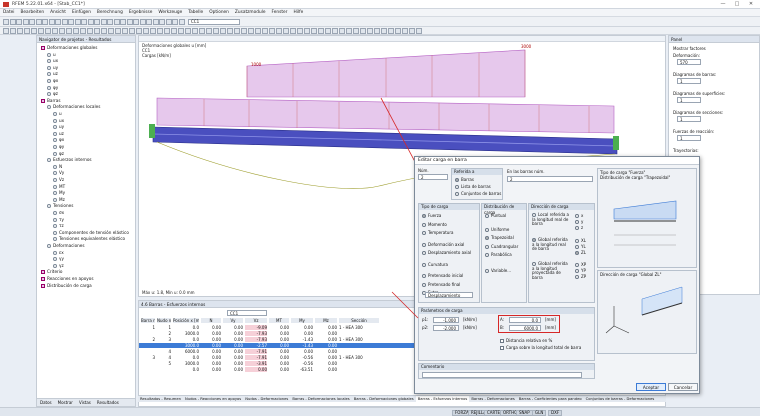 This screenshot has width=760, height=416. Describe the element at coordinates (148, 339) in the screenshot. I see `table-cell: 2` at that location.